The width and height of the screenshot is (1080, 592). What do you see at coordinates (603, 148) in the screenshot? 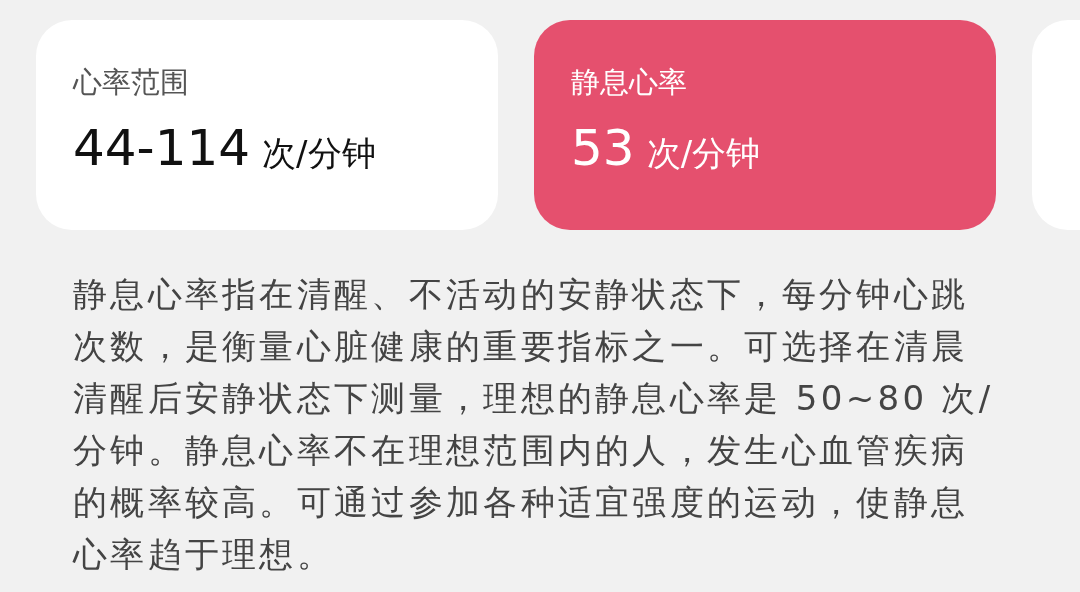
I see `metric-value: 53` at bounding box center [603, 148].